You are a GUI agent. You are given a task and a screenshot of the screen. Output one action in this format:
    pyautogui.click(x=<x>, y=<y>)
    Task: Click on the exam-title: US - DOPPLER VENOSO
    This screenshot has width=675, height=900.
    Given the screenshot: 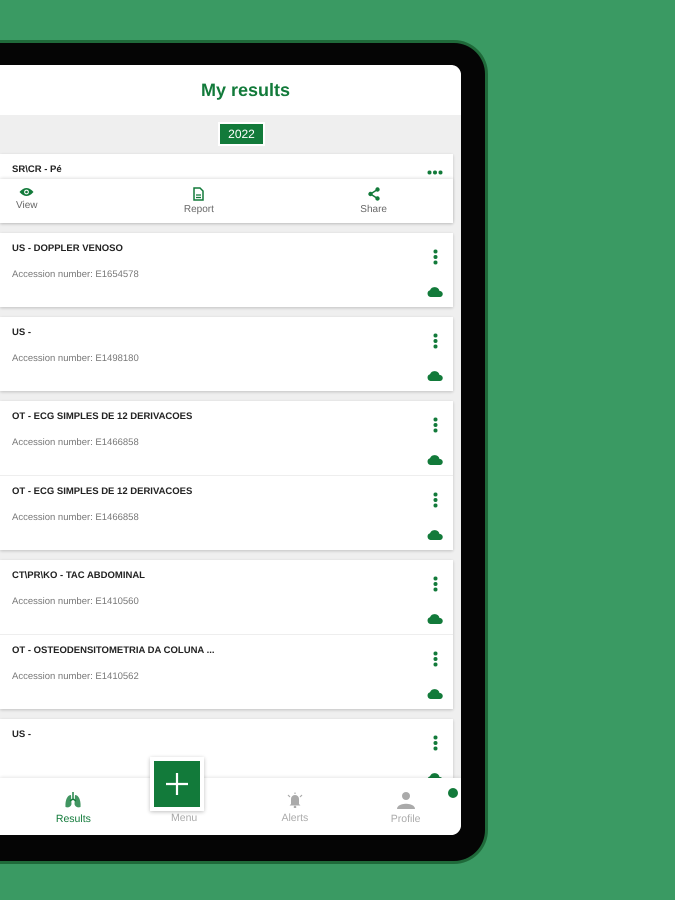 What is the action you would take?
    pyautogui.click(x=75, y=248)
    